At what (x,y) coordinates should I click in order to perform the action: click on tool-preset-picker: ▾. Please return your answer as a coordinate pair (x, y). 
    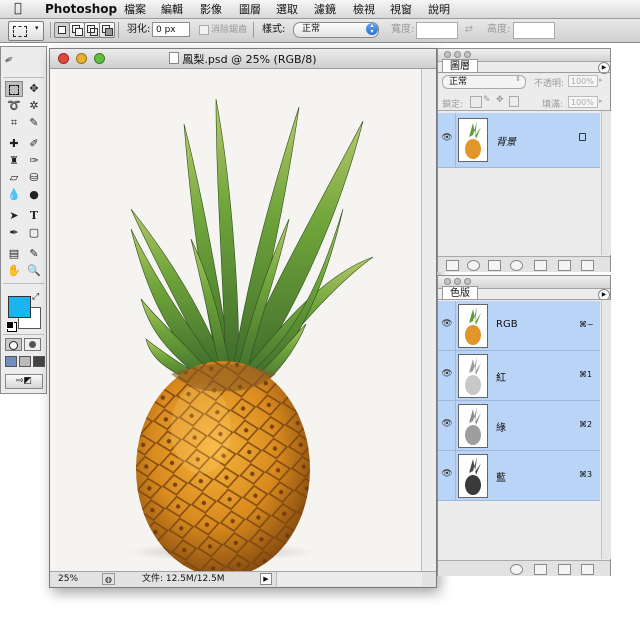
    Looking at the image, I should click on (26, 31).